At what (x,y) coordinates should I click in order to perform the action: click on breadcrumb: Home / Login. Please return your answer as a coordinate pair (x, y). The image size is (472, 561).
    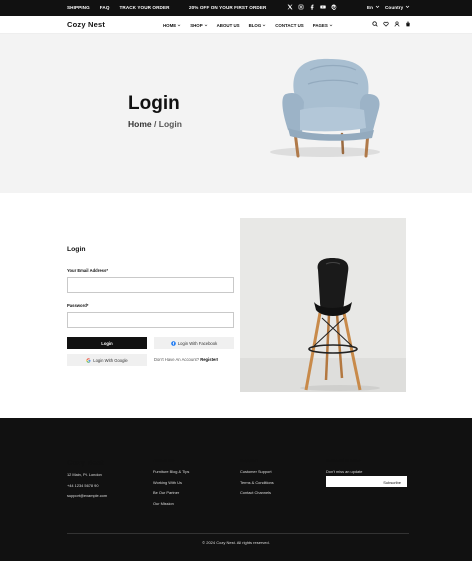
    Looking at the image, I should click on (155, 124).